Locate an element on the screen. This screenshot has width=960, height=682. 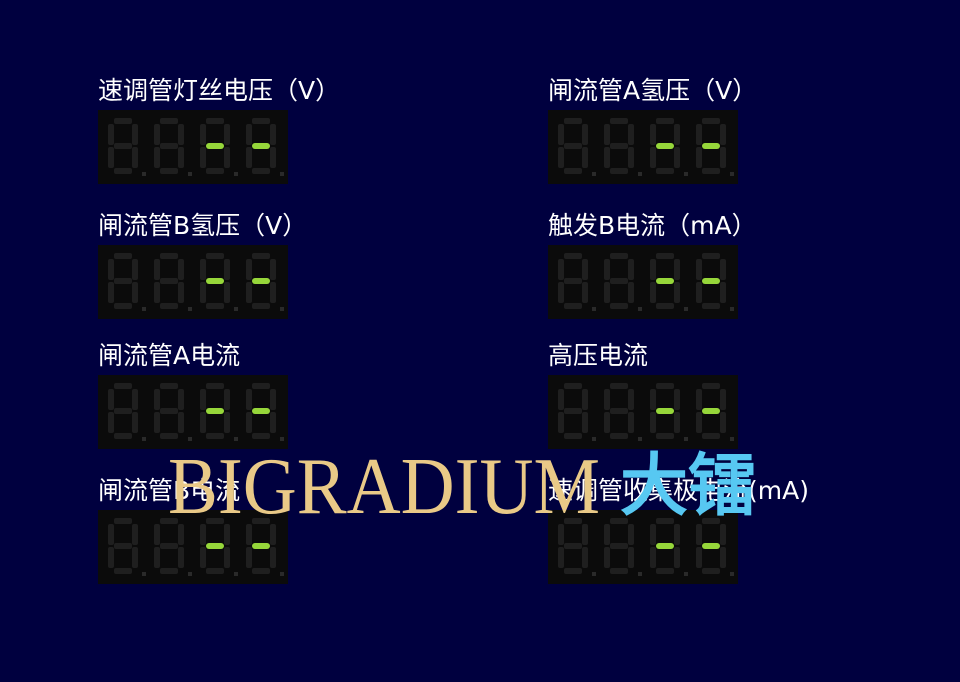
meter-klystron-collector-current: 速调管收集极电流(mA) is located at coordinates (693, 530).